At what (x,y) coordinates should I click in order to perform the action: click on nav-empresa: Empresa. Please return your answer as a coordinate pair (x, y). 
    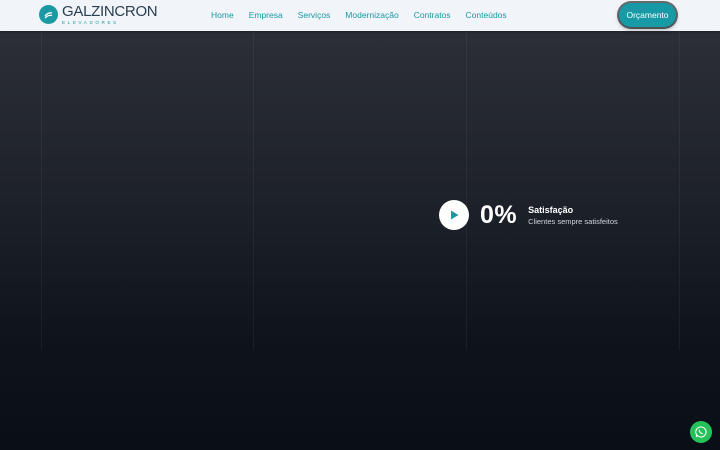
    Looking at the image, I should click on (266, 15).